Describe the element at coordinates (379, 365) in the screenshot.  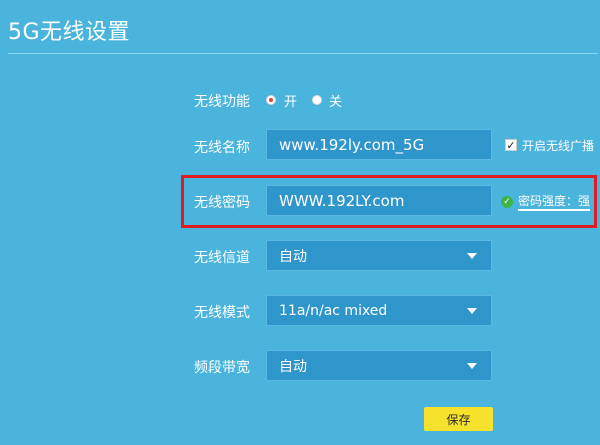
I see `bandwidth-select: 自动` at that location.